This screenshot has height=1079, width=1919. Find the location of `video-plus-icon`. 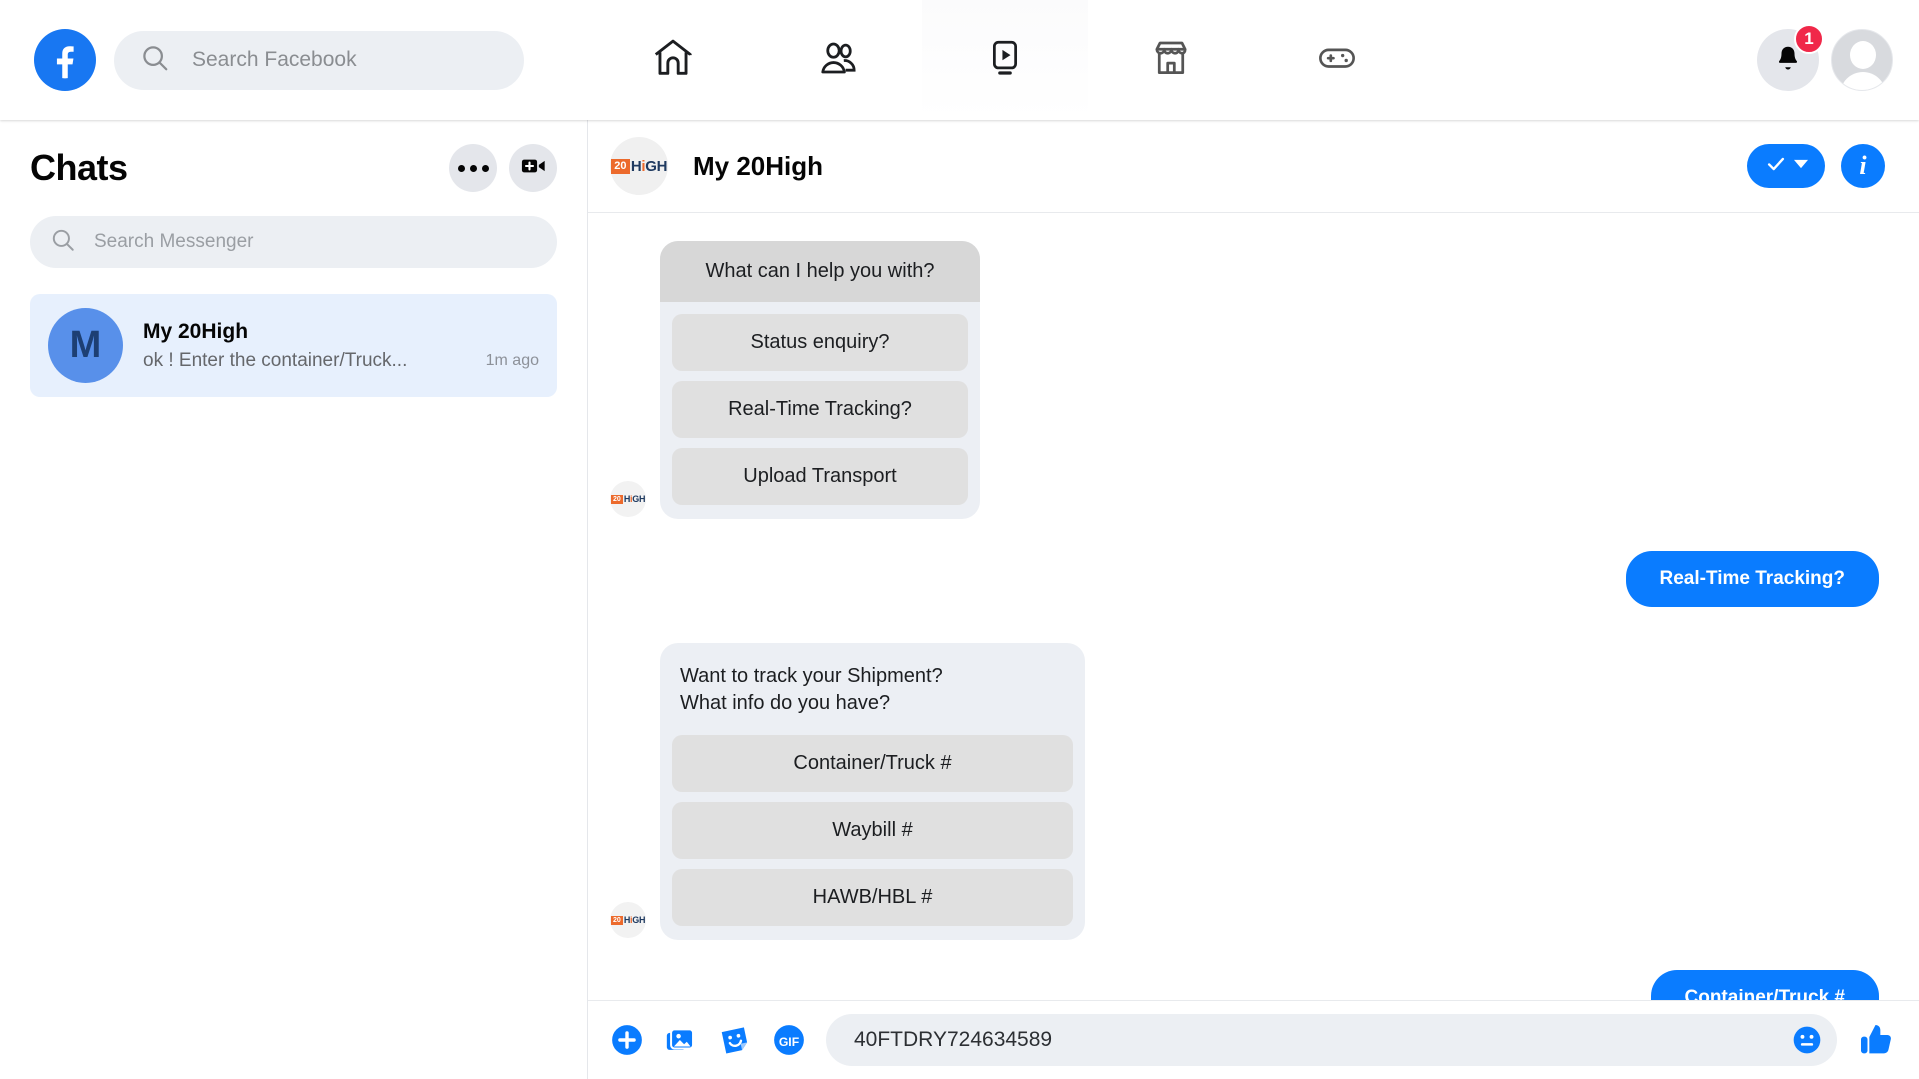

video-plus-icon is located at coordinates (533, 168).